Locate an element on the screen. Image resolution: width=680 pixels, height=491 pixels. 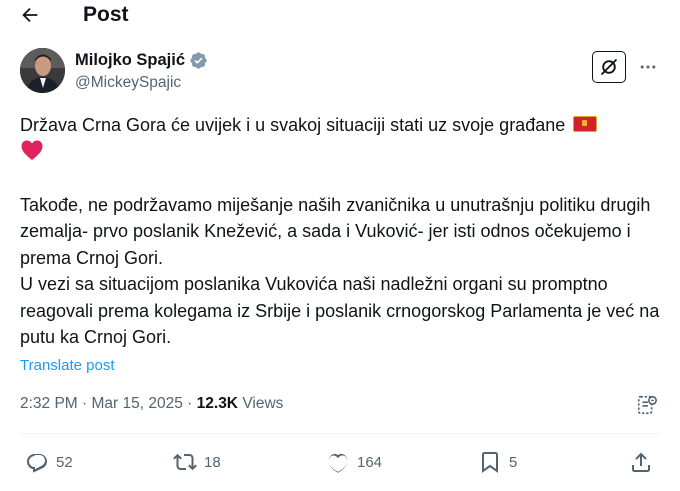
back-button is located at coordinates (30, 15).